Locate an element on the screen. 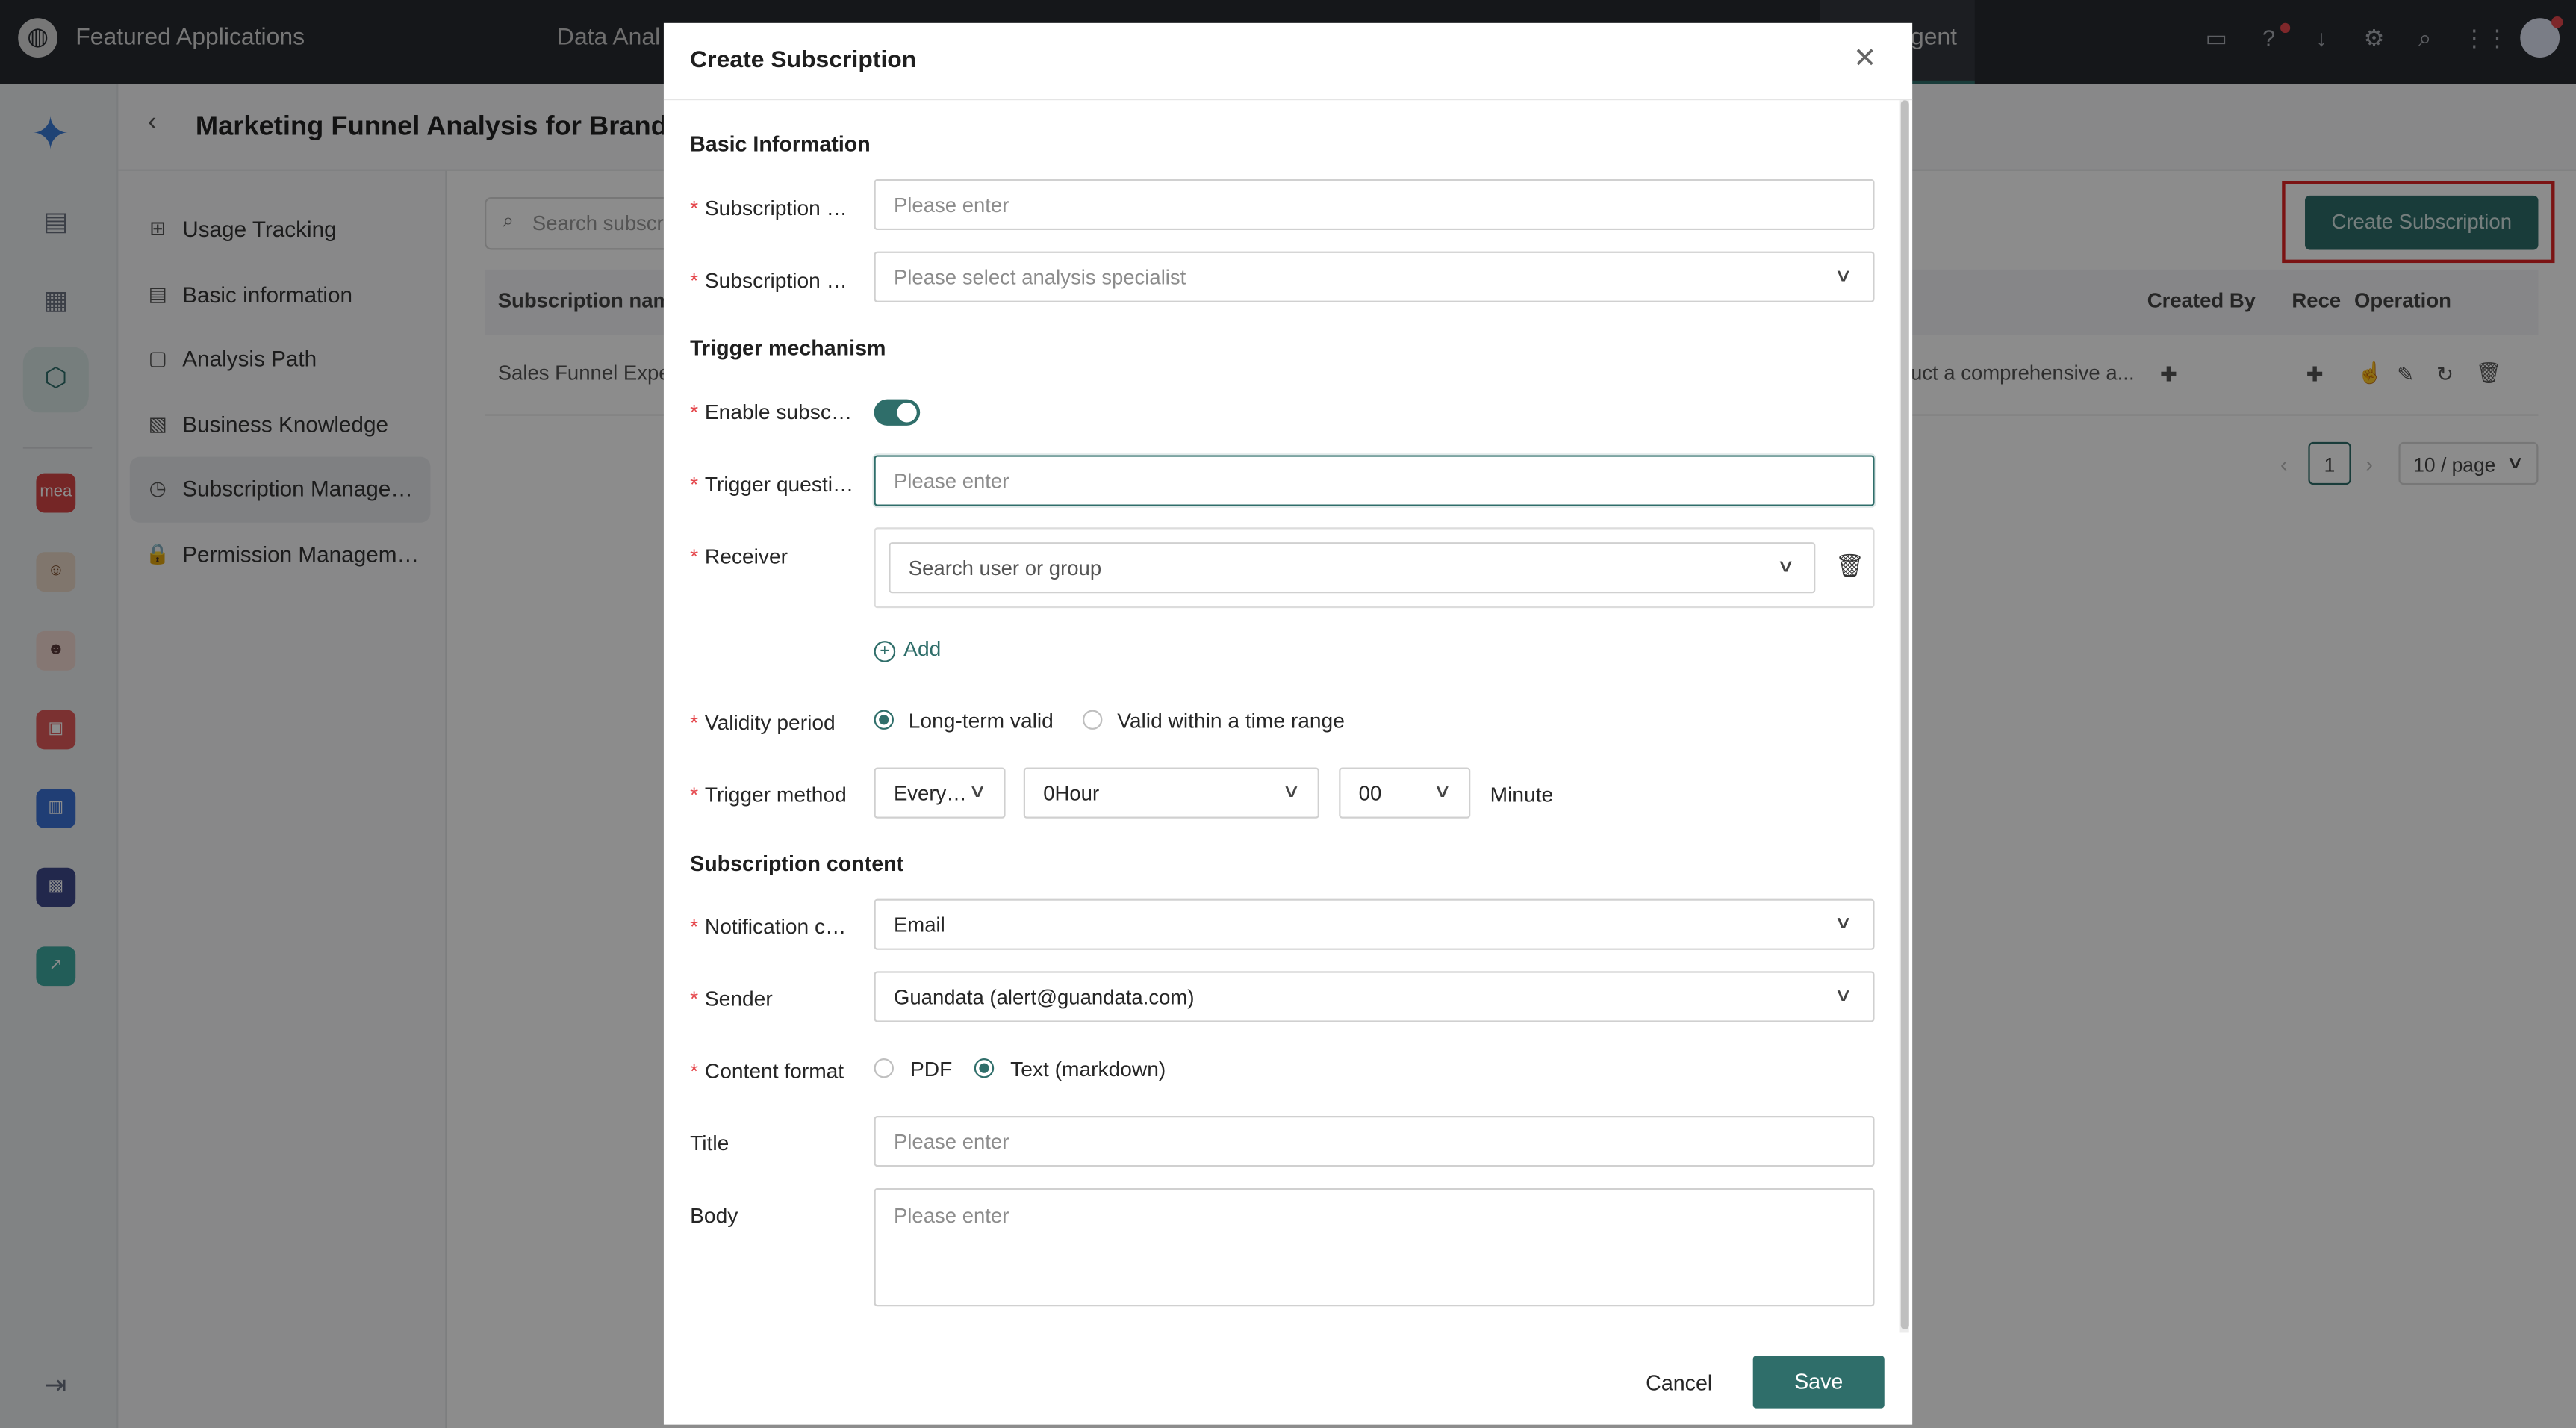 This screenshot has width=2576, height=1428. label-receiver: * Receiver is located at coordinates (739, 556).